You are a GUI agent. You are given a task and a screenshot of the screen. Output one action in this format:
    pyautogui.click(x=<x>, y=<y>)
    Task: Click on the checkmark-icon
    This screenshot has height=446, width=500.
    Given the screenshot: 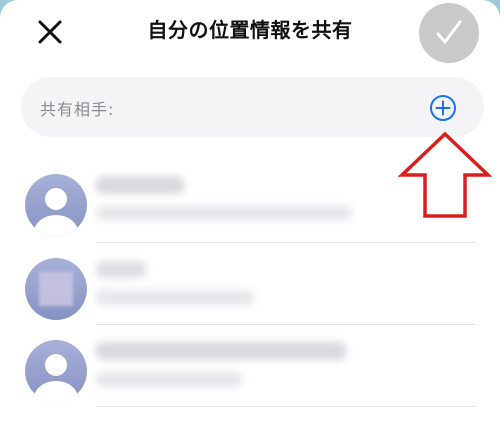 What is the action you would take?
    pyautogui.click(x=449, y=32)
    